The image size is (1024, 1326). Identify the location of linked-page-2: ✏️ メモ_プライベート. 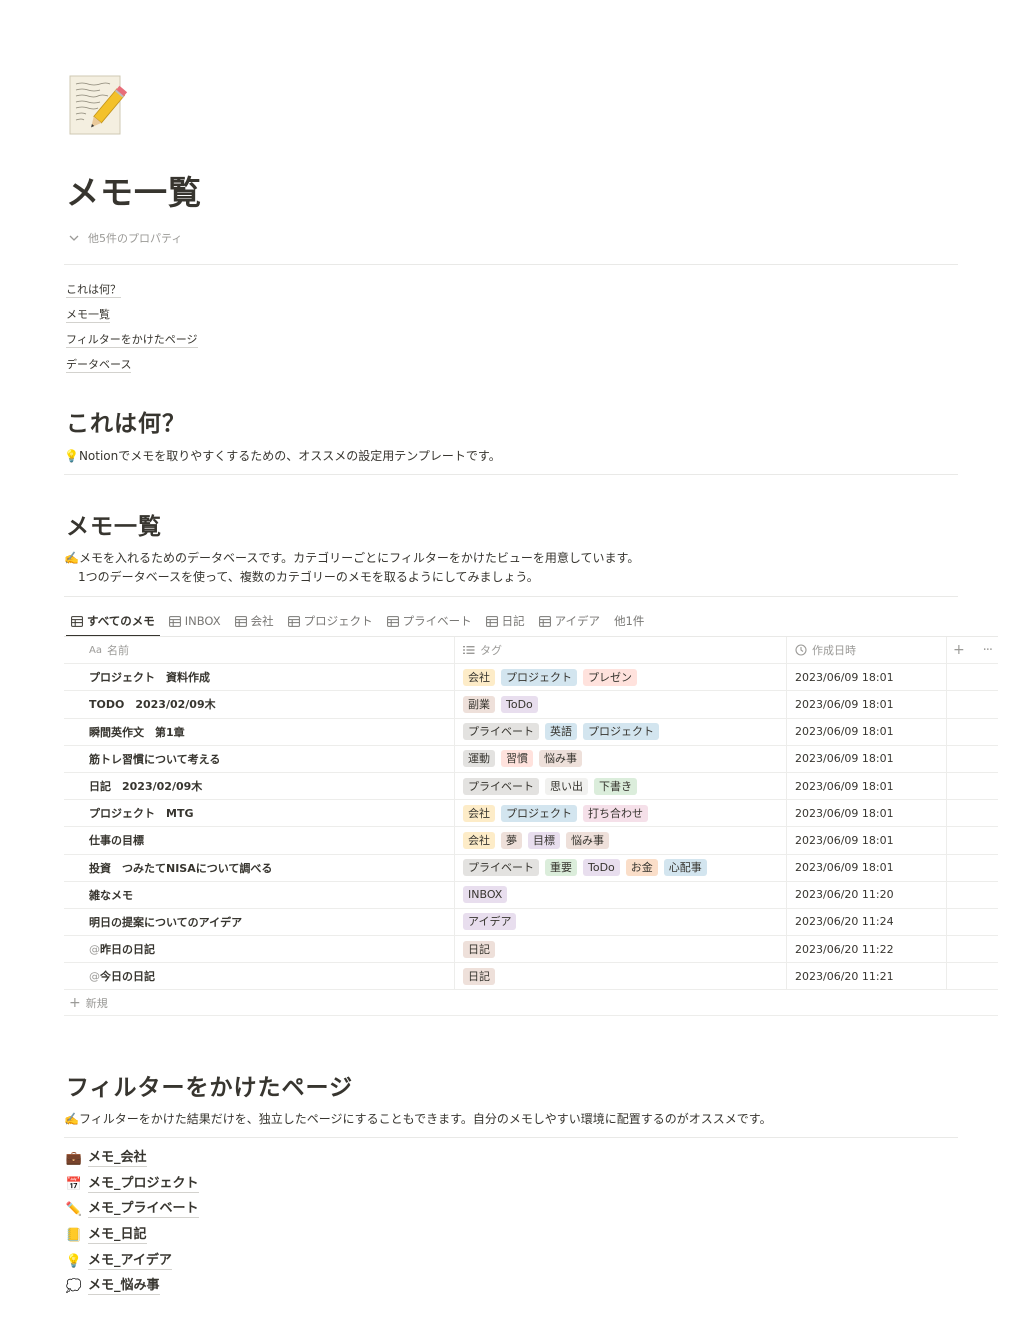
(132, 1210).